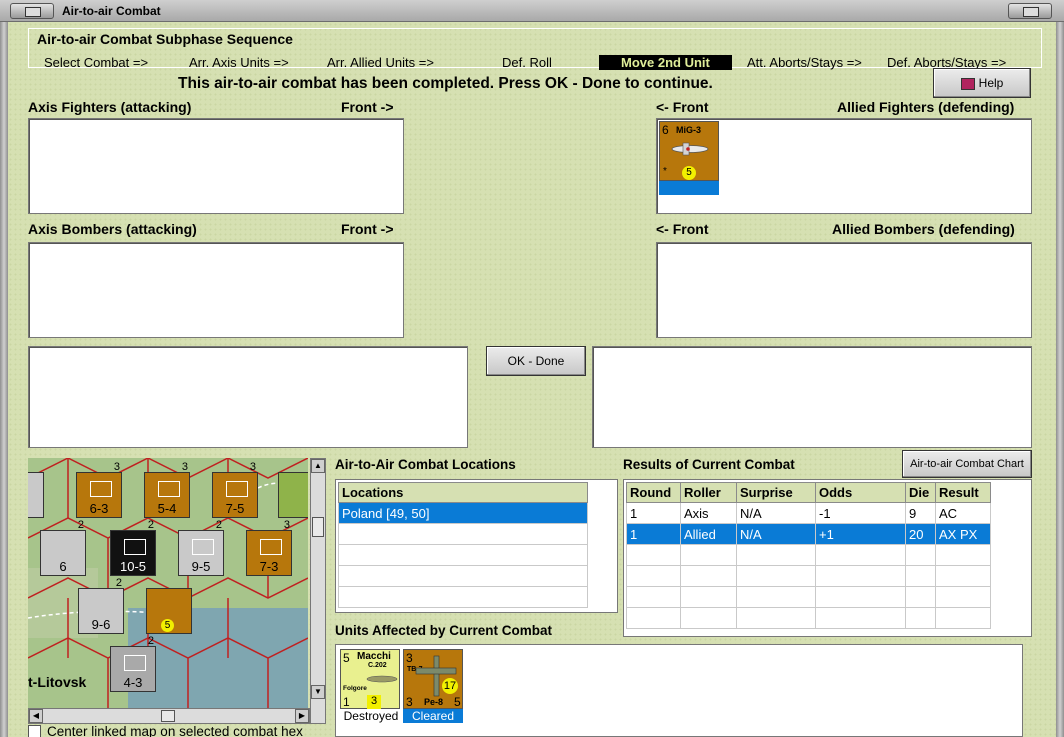  Describe the element at coordinates (101, 624) in the screenshot. I see `counter-value: 9-6` at that location.